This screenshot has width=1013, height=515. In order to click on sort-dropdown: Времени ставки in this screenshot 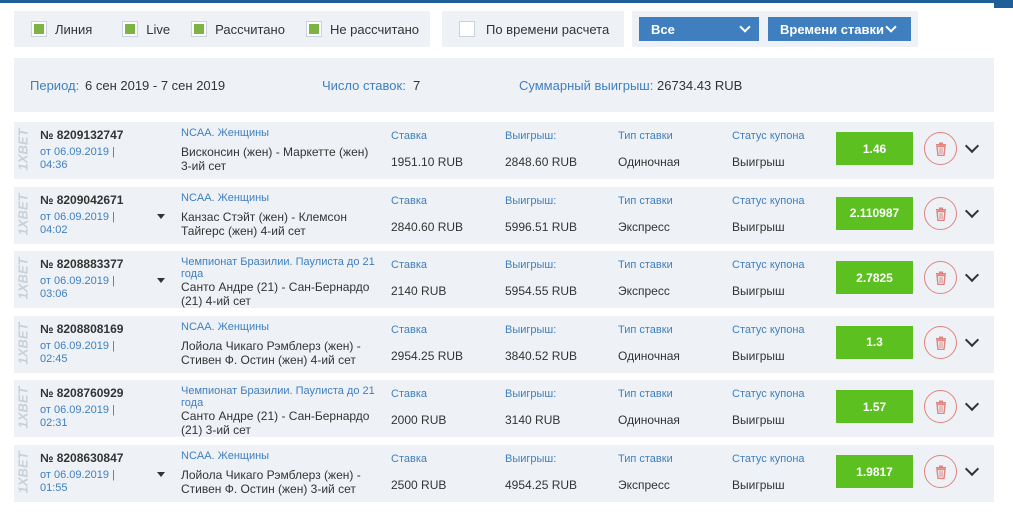, I will do `click(839, 29)`.